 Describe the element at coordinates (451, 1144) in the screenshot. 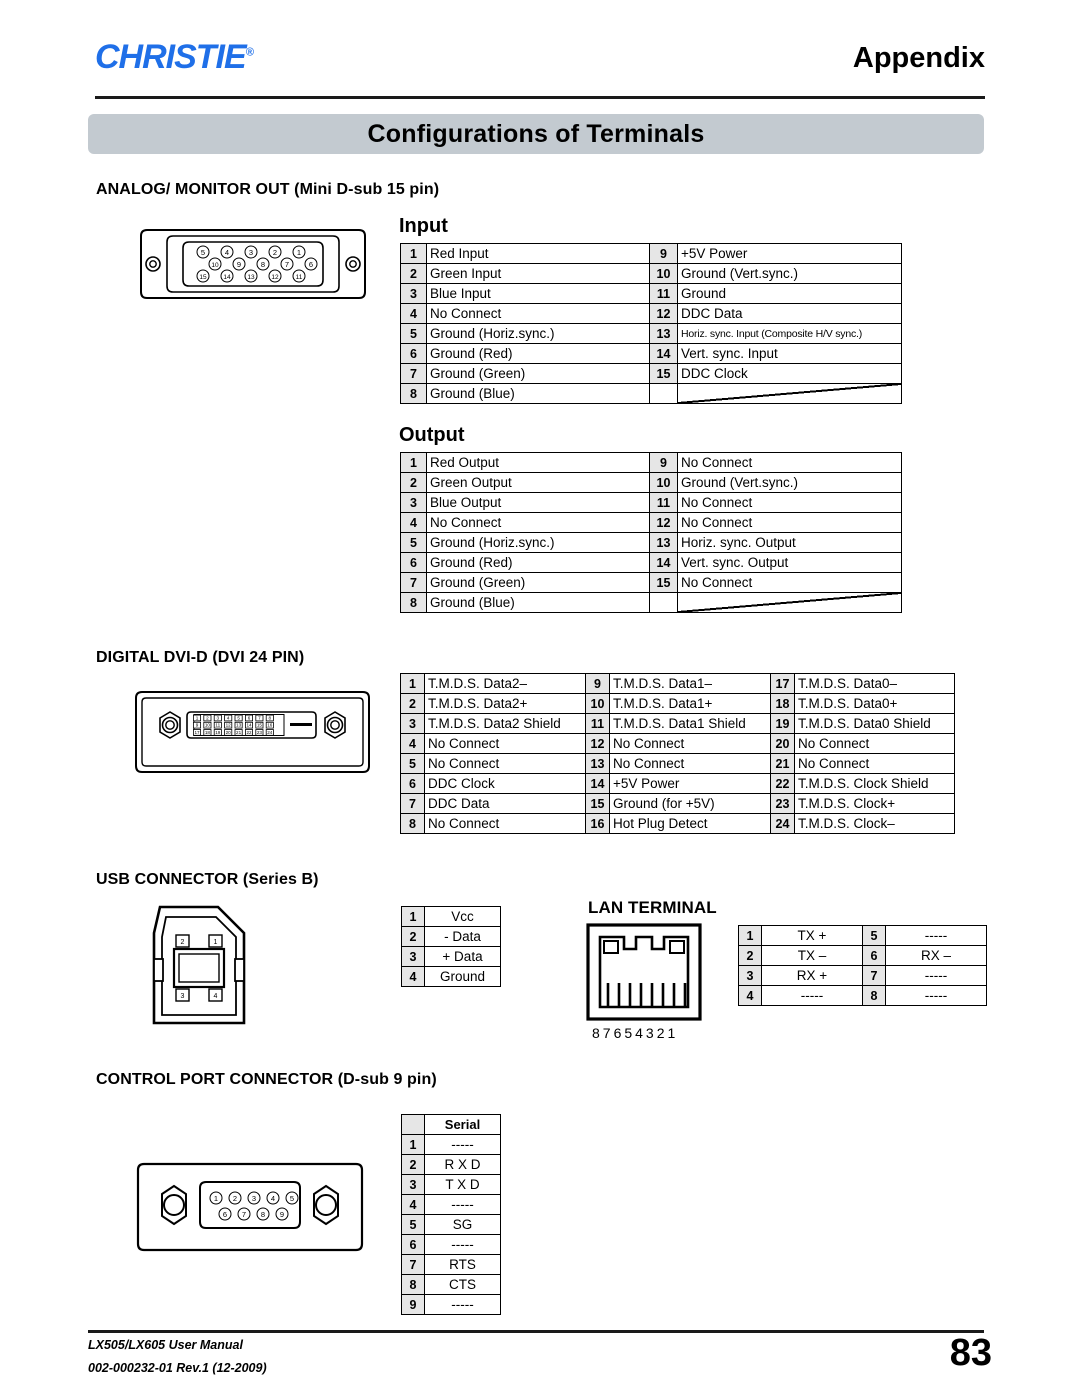

I see `table-row: 1 -----` at that location.